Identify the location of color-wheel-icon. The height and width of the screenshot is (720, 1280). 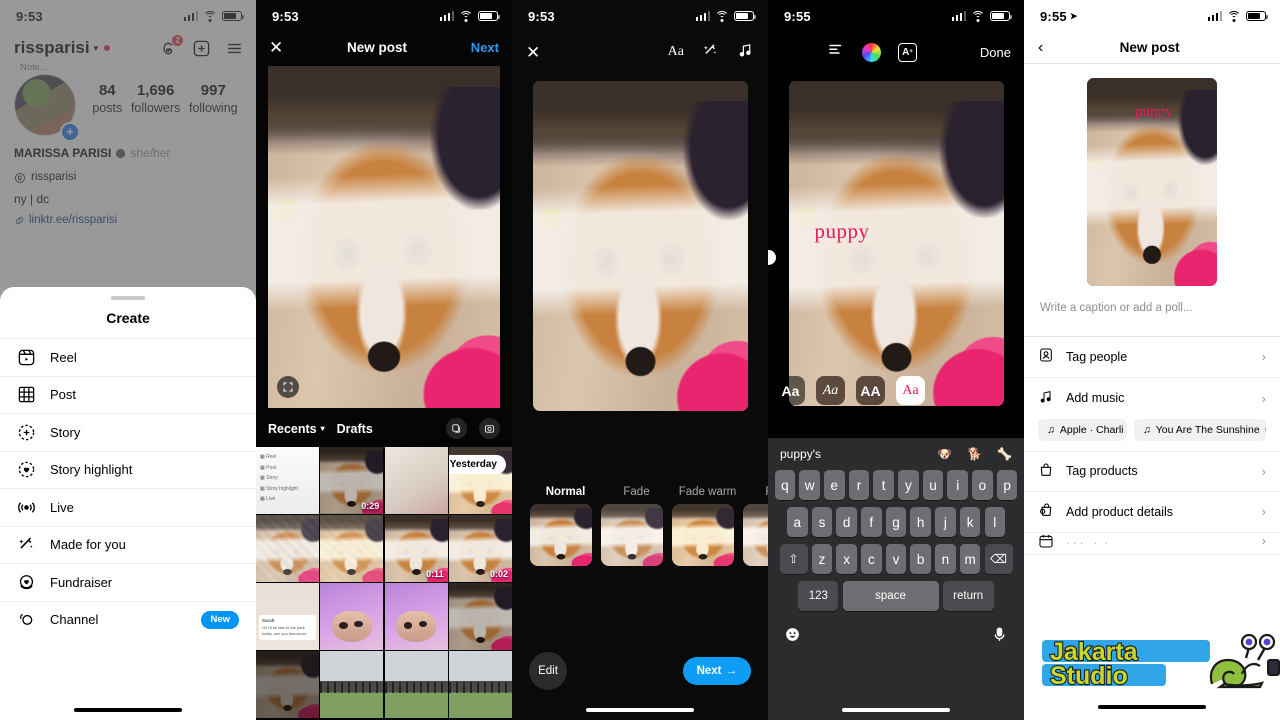
(871, 52).